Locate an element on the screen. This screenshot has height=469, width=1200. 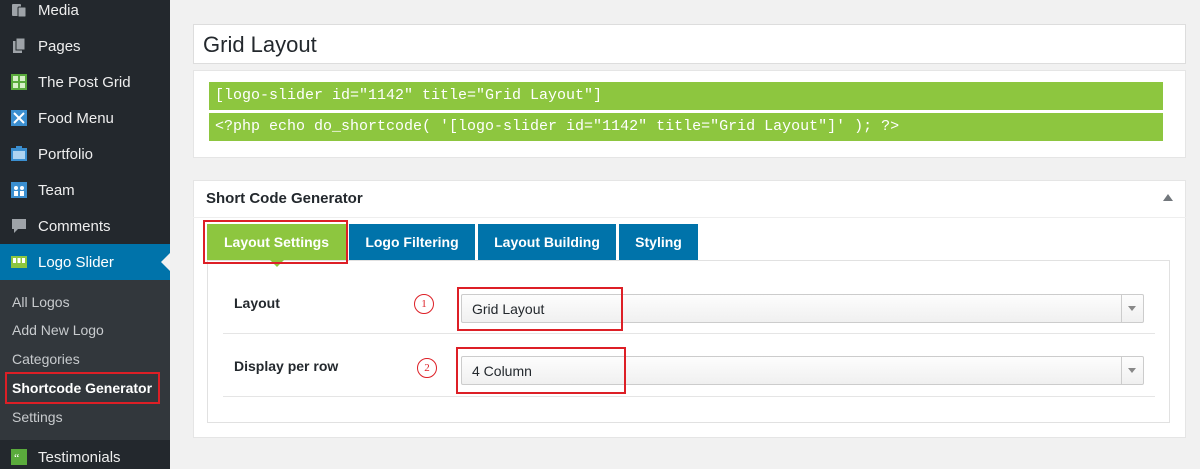
menu-label-portfolio: Portfolio is located at coordinates (66, 154).